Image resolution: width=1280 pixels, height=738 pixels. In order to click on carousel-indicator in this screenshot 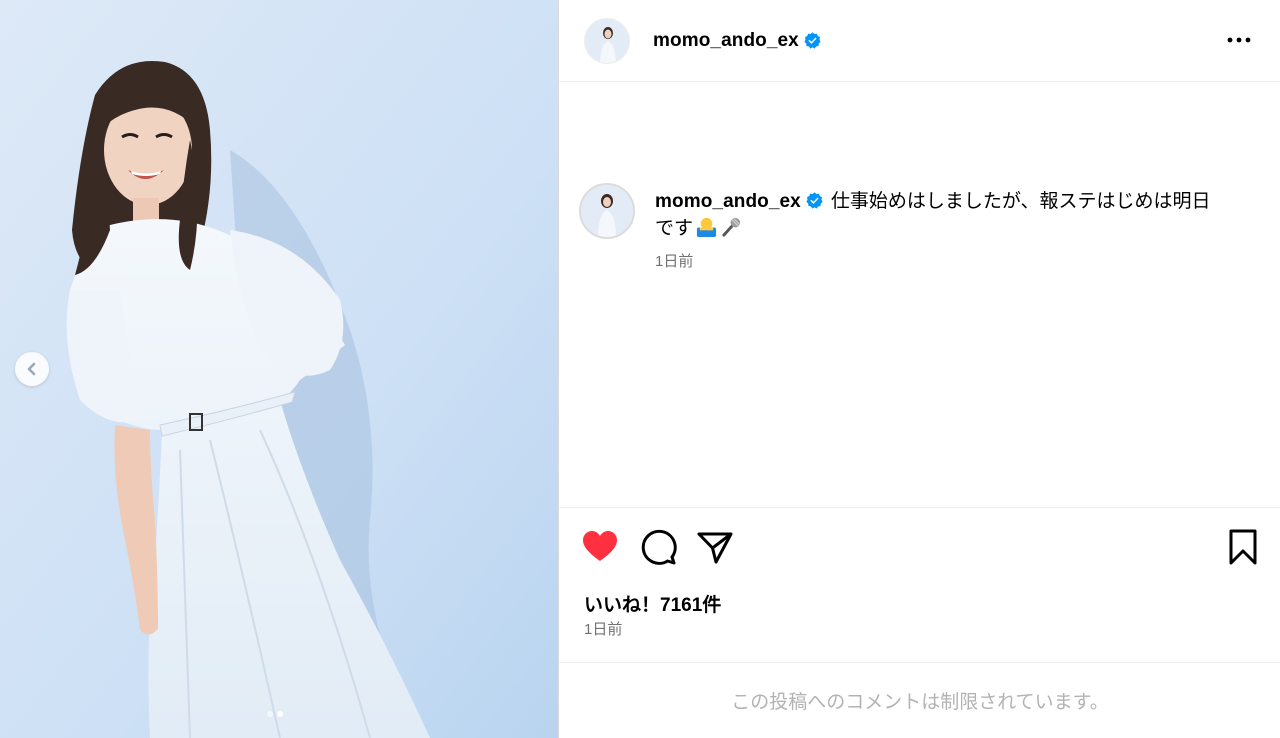, I will do `click(275, 714)`.